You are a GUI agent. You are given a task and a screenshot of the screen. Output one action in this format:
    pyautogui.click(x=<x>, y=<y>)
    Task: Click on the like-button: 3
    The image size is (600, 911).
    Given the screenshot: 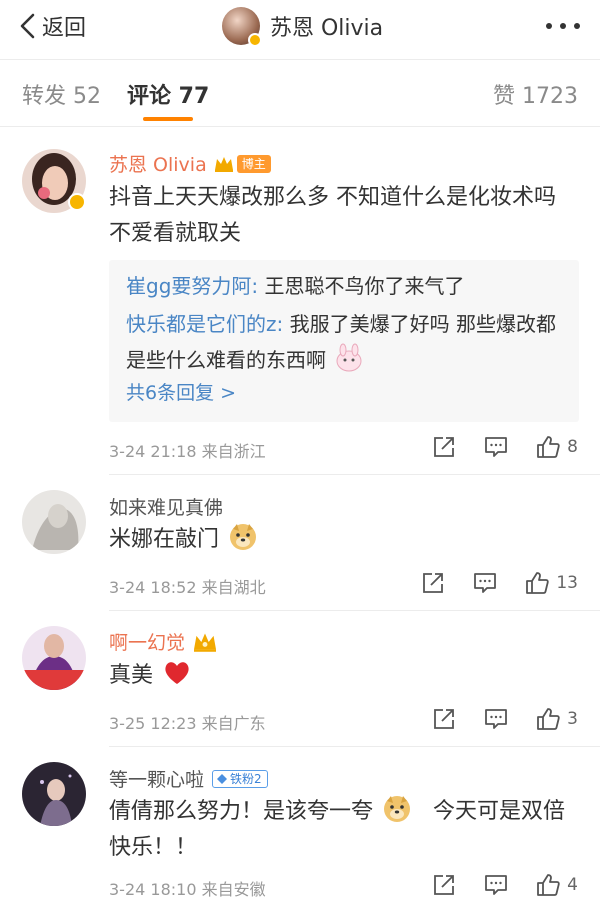 What is the action you would take?
    pyautogui.click(x=556, y=719)
    